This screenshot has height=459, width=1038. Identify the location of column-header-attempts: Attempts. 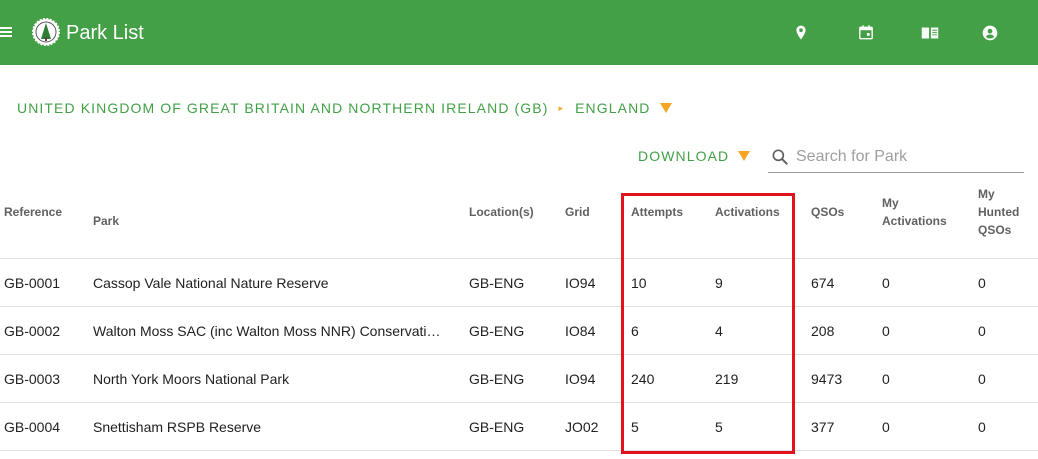
(657, 212).